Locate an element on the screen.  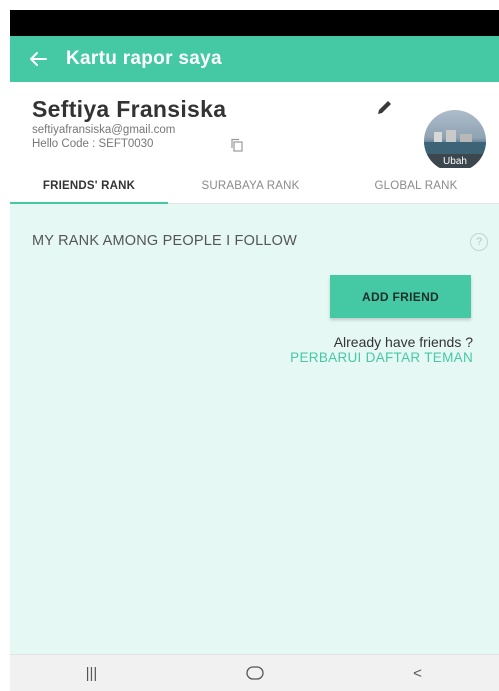
update-friend-list-link: PERBARUI DAFTAR TEMAN is located at coordinates (381, 357).